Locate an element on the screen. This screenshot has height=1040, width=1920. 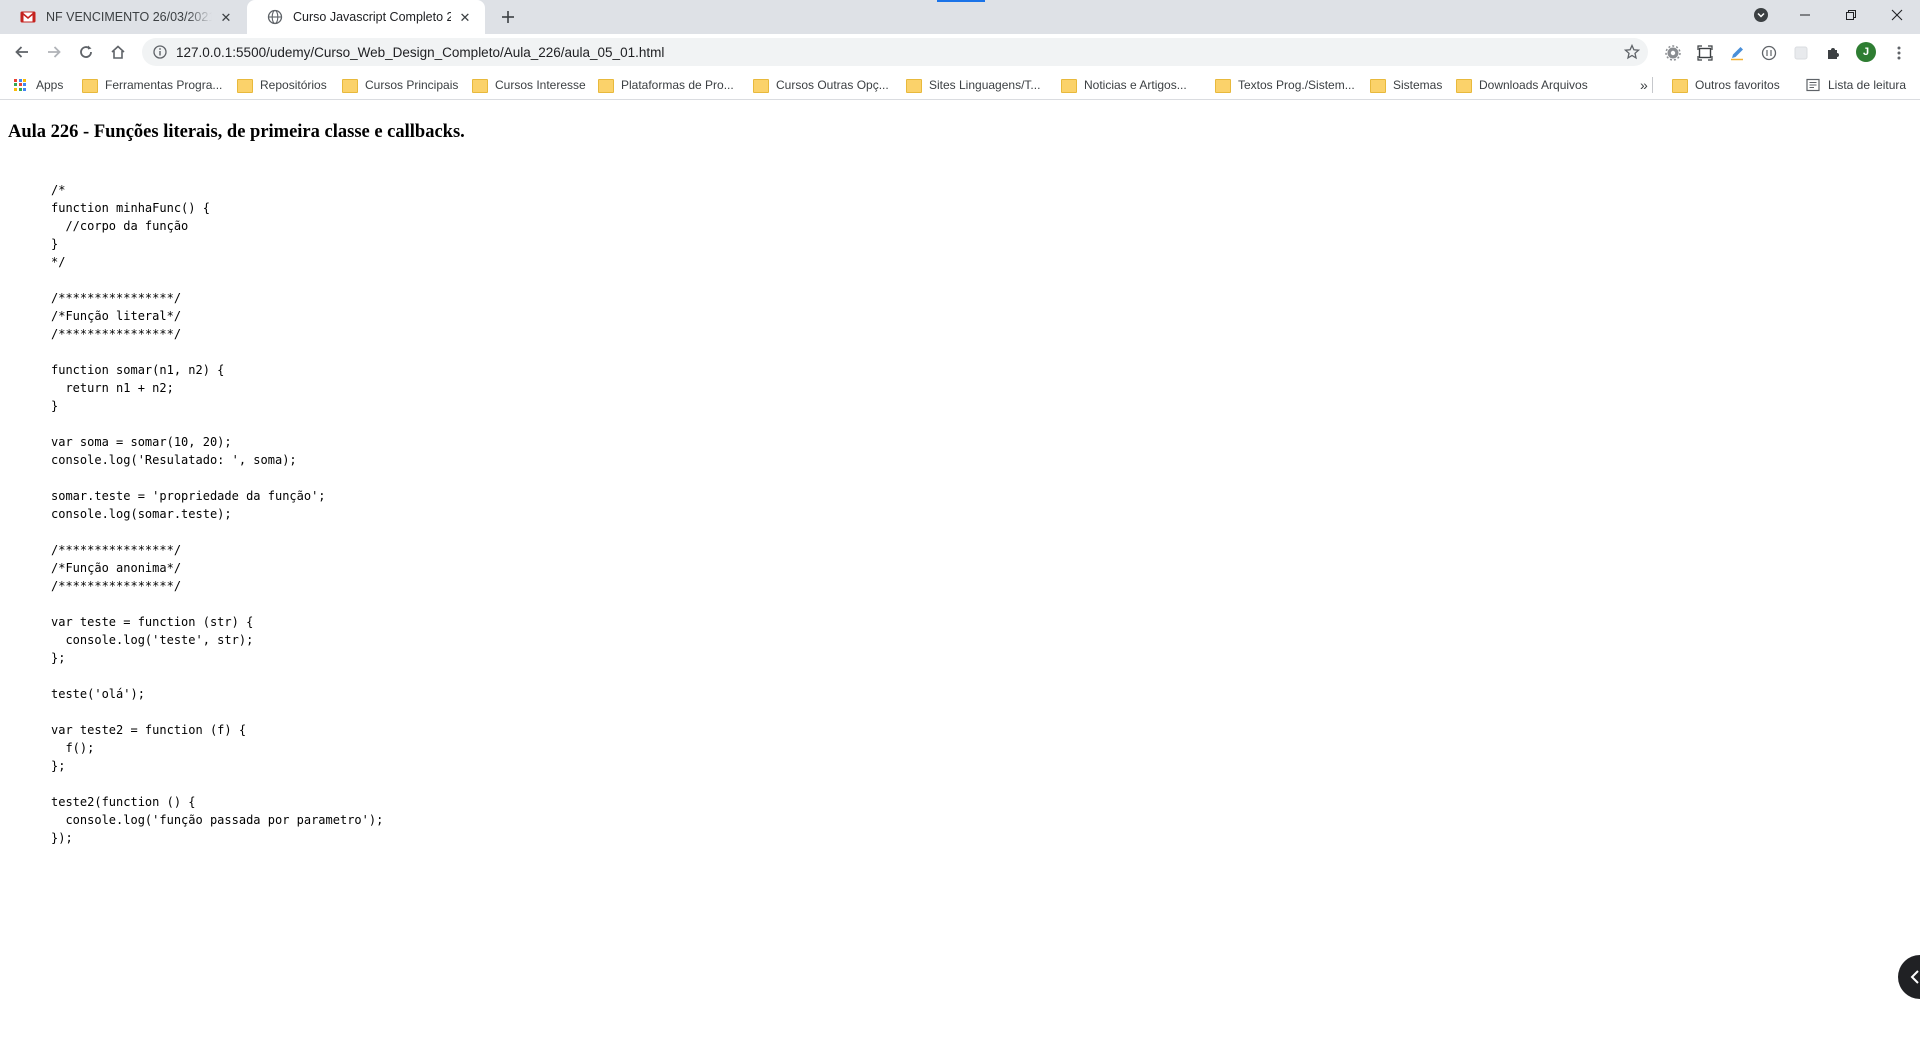
minimize-icon is located at coordinates (1805, 15).